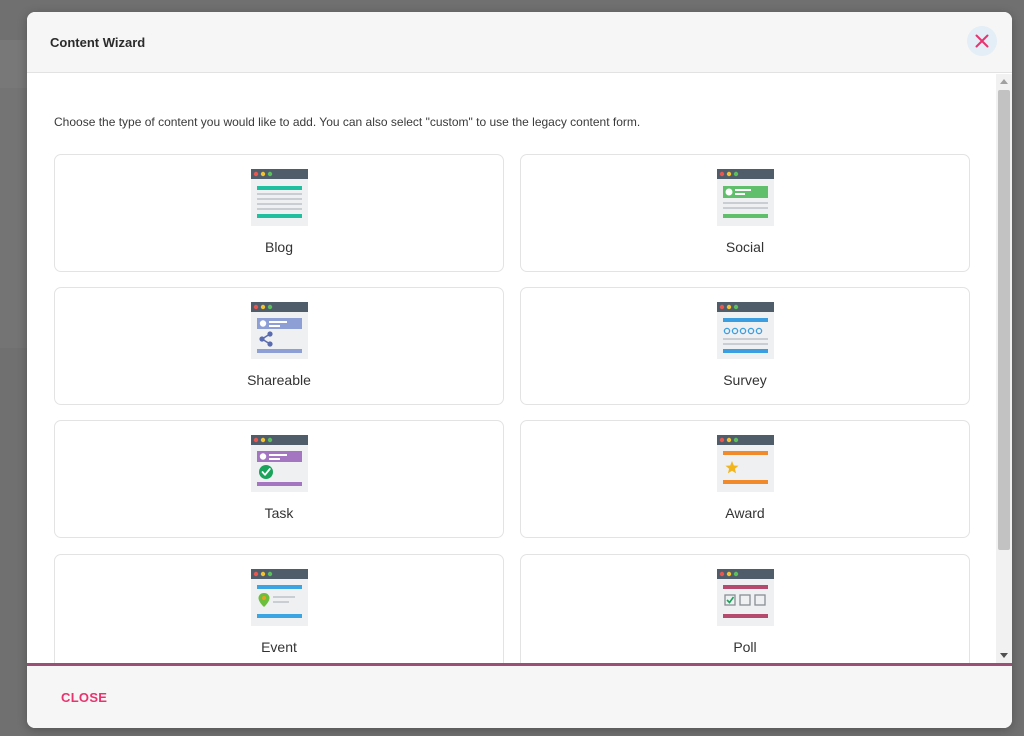 This screenshot has height=736, width=1024. I want to click on scroll-down-button, so click(1004, 656).